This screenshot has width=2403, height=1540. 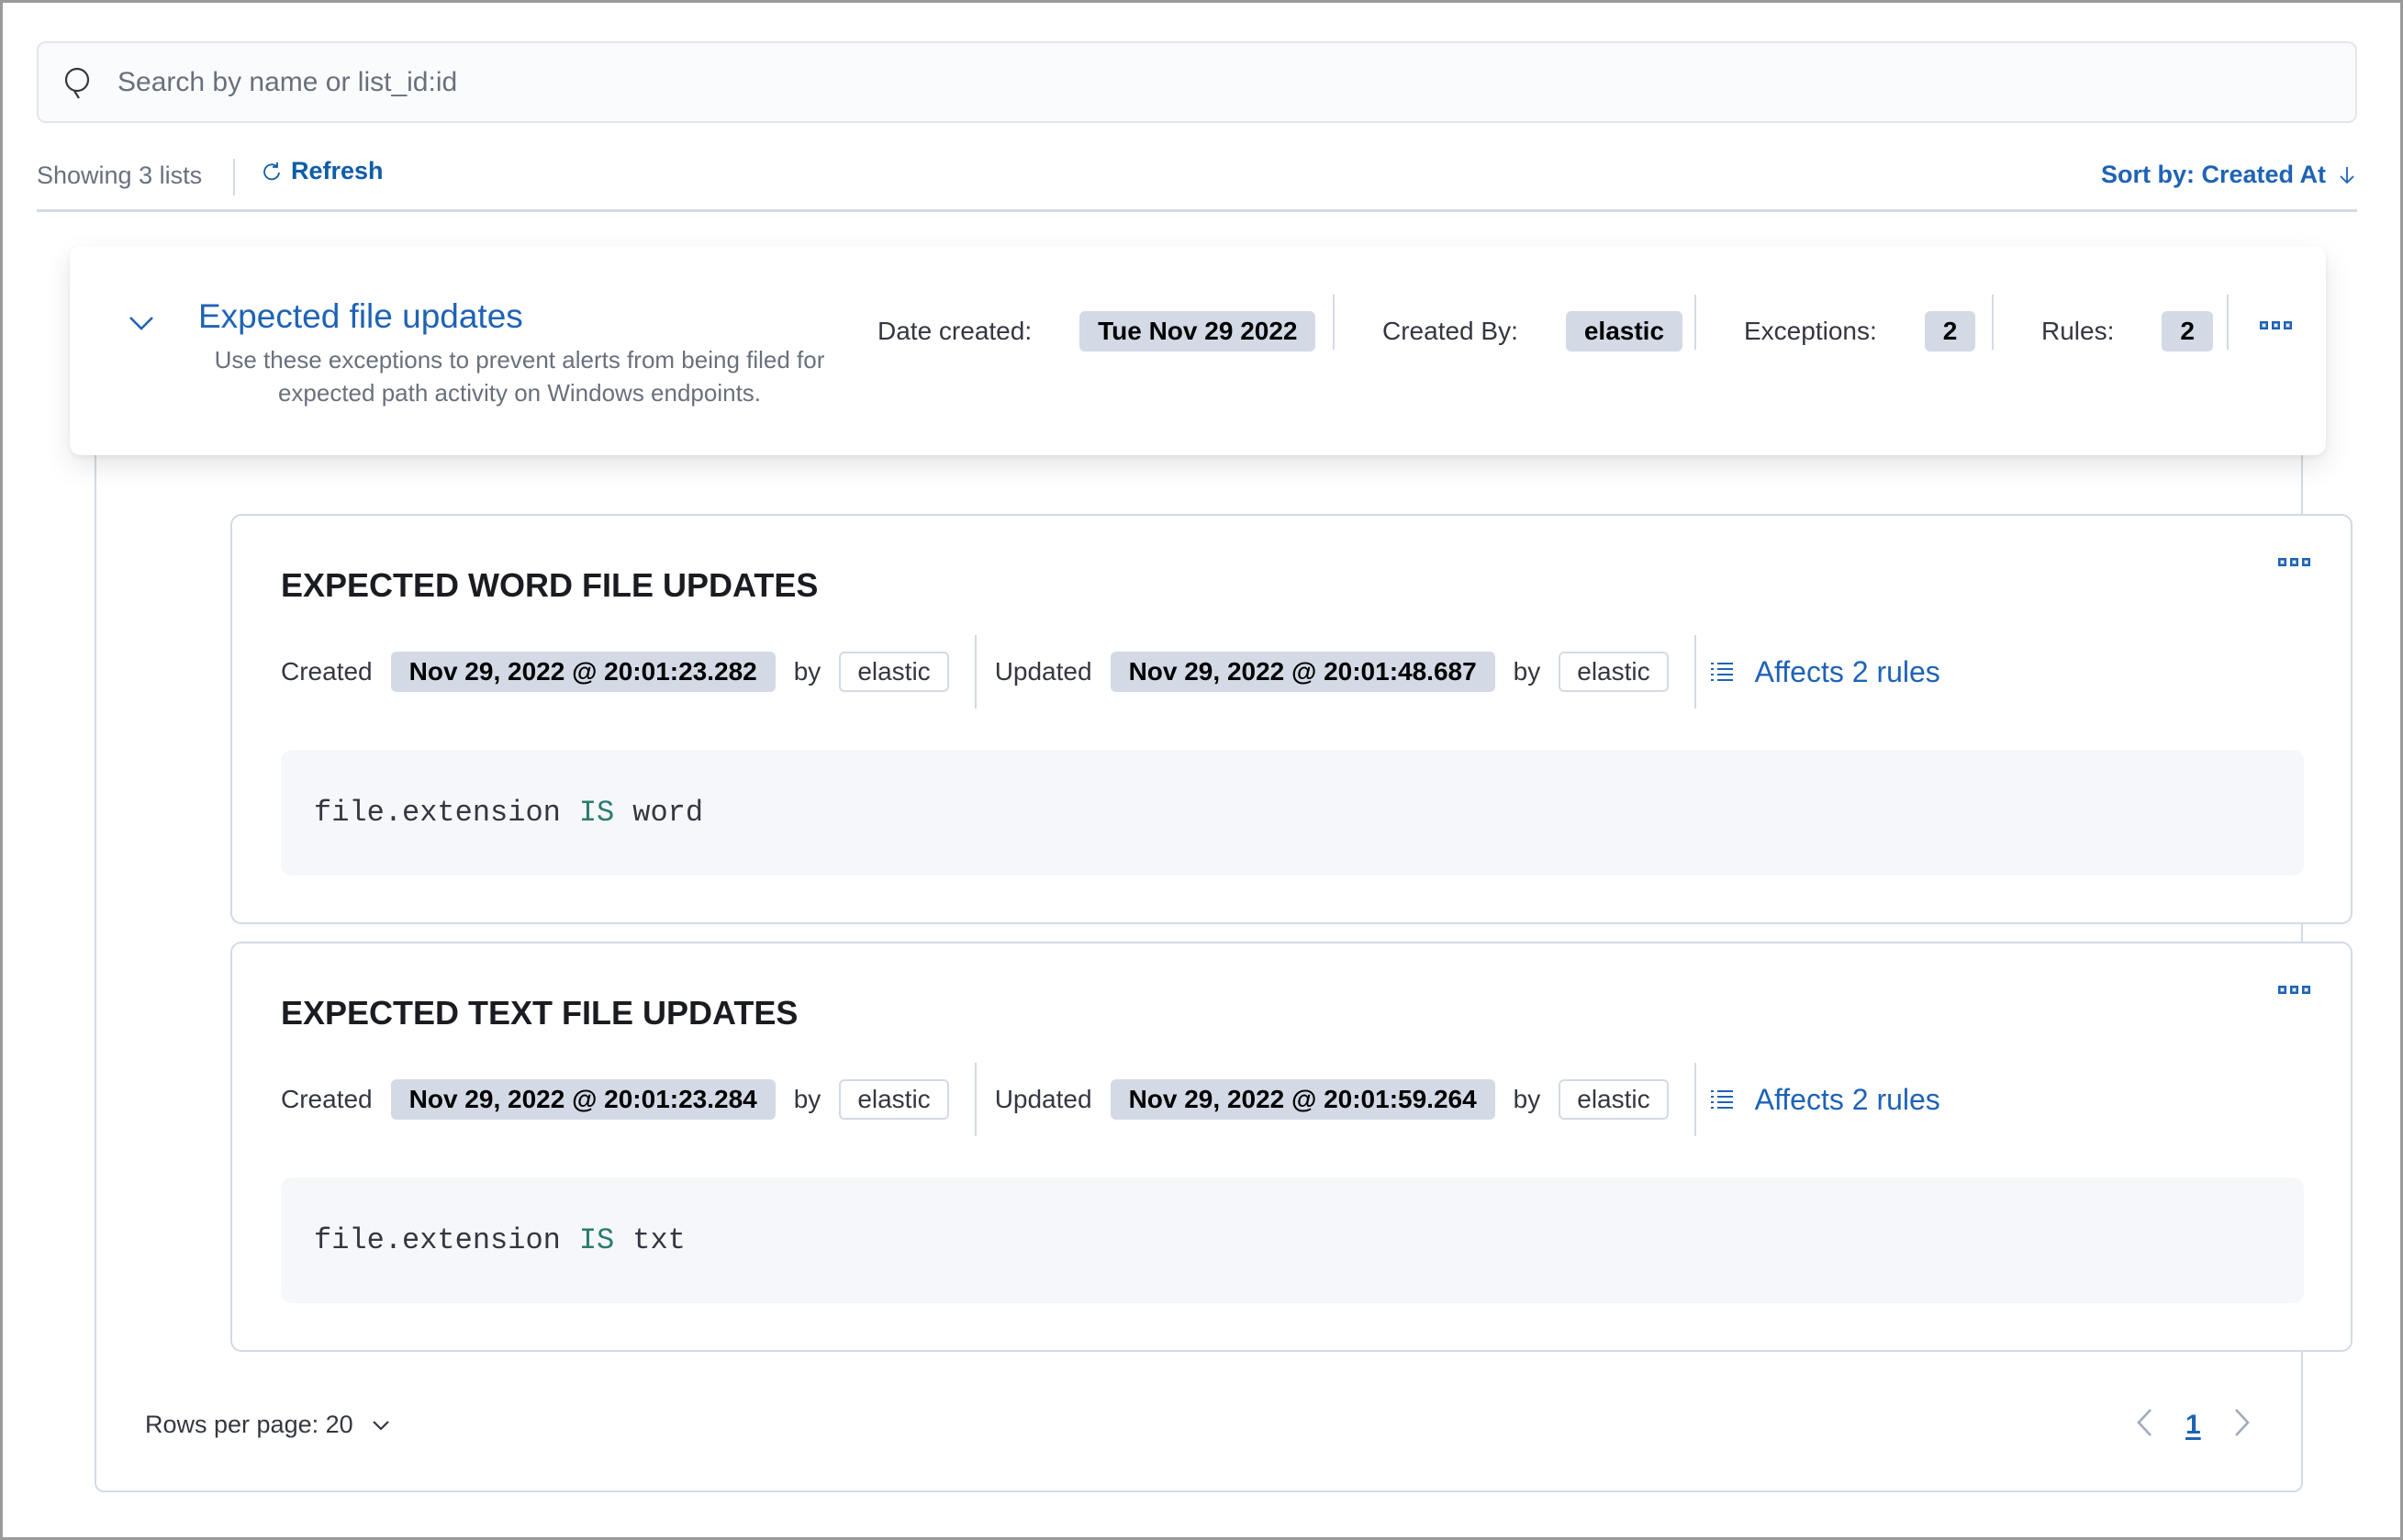 I want to click on exception-condition: file.extension IS txt, so click(x=1292, y=1240).